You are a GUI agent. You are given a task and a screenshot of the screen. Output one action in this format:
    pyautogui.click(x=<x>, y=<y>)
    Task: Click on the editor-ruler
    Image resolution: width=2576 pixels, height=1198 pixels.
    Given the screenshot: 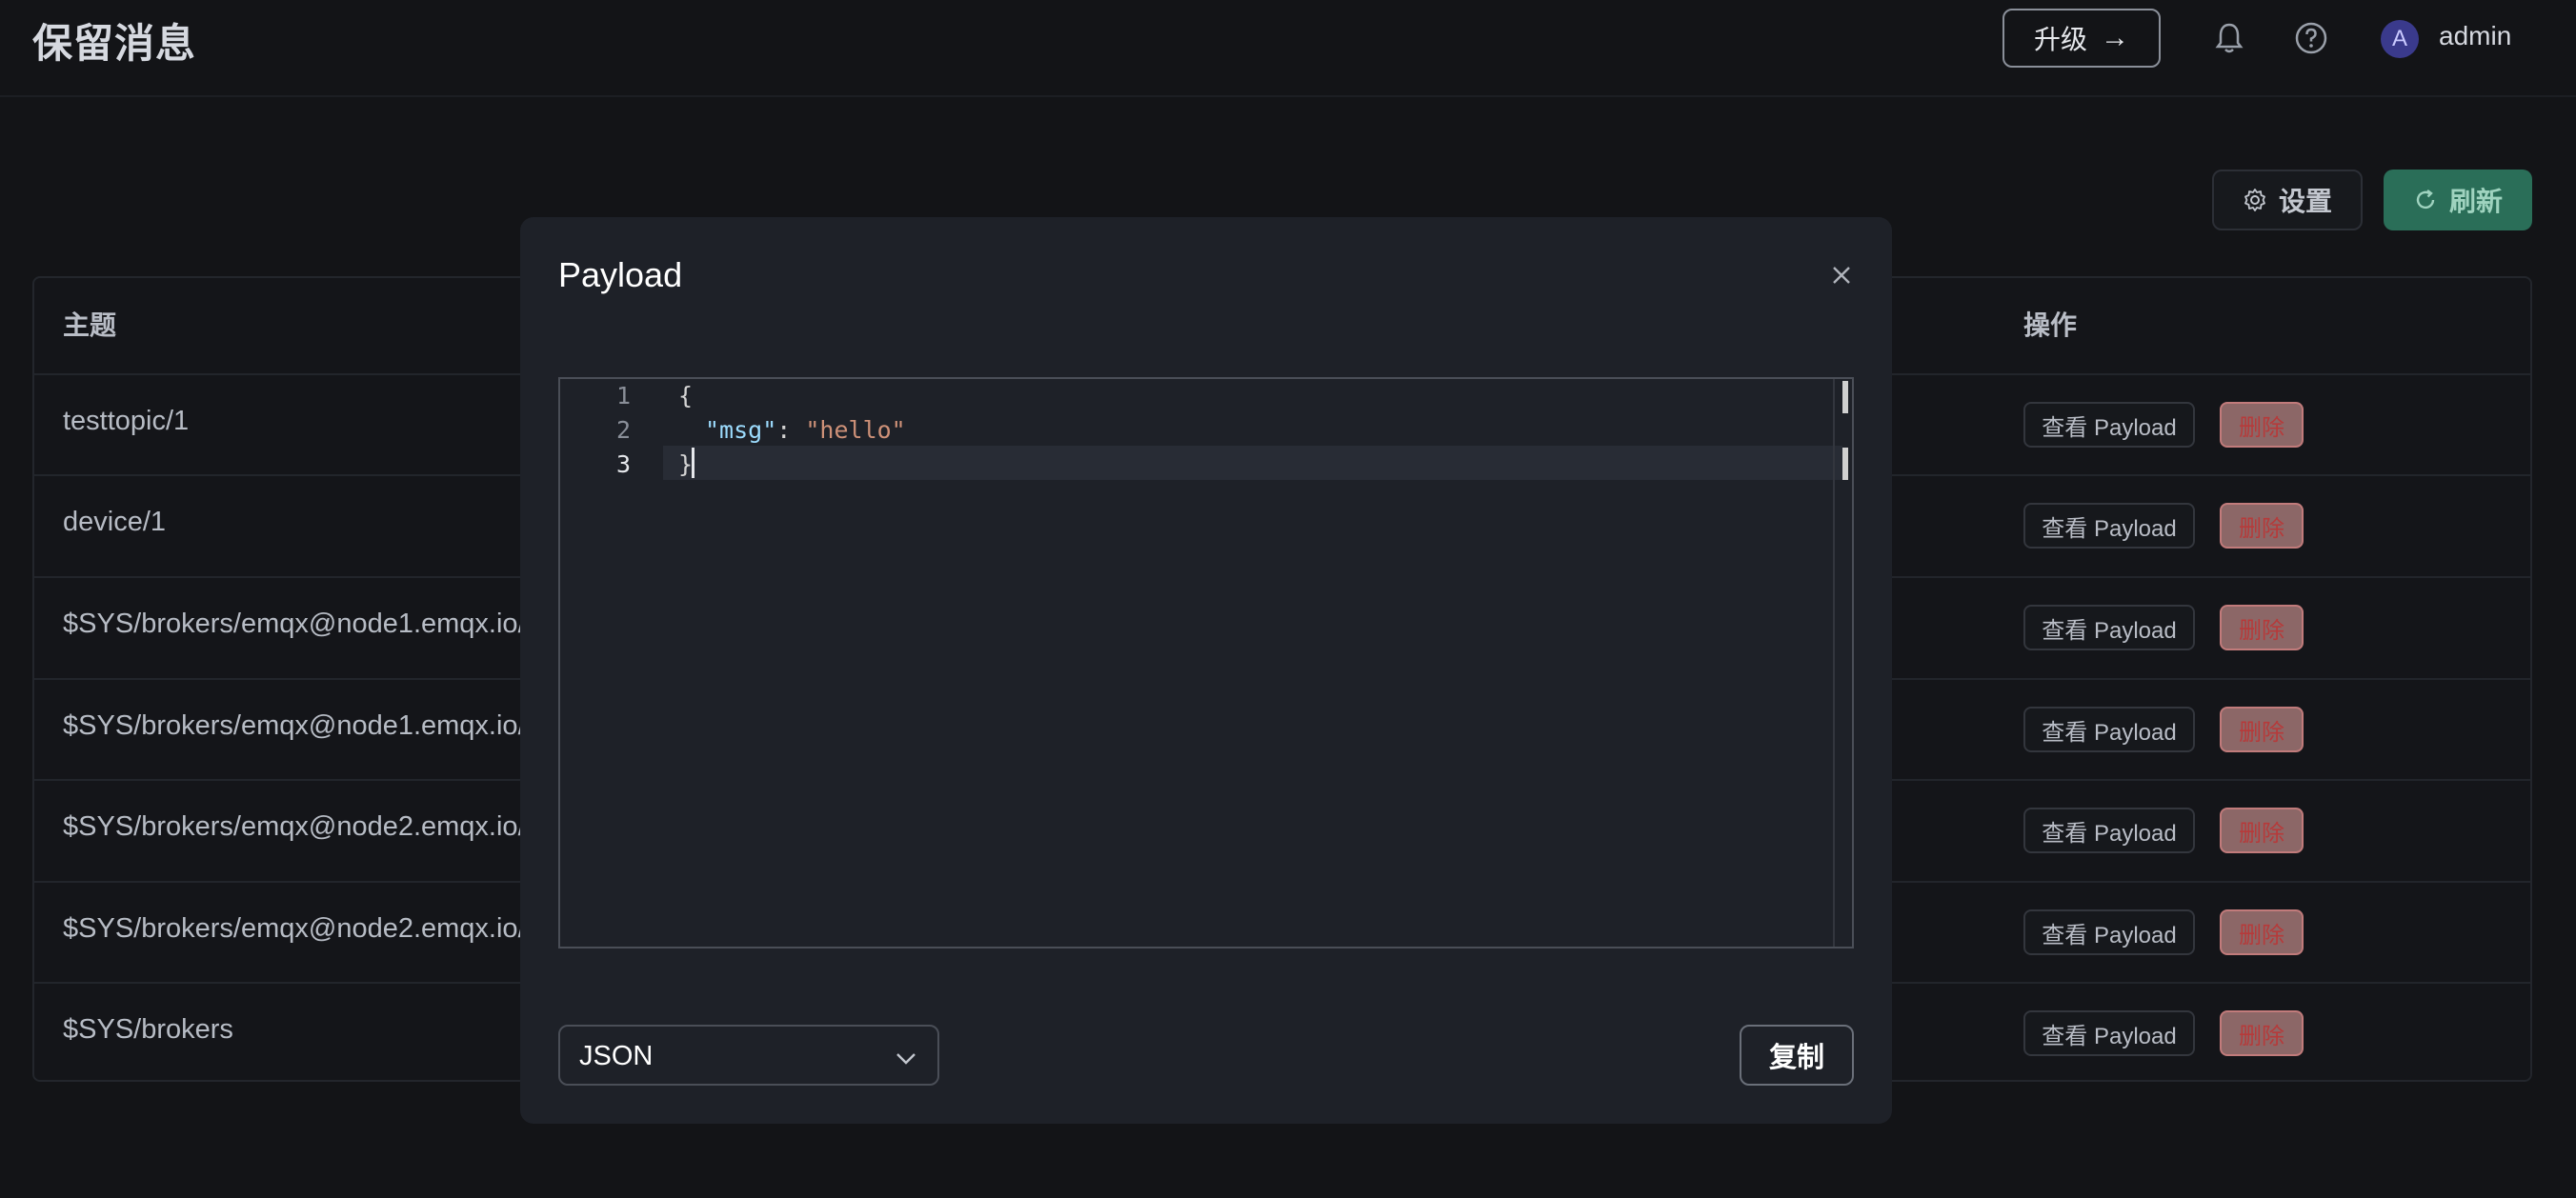 What is the action you would take?
    pyautogui.click(x=1834, y=663)
    